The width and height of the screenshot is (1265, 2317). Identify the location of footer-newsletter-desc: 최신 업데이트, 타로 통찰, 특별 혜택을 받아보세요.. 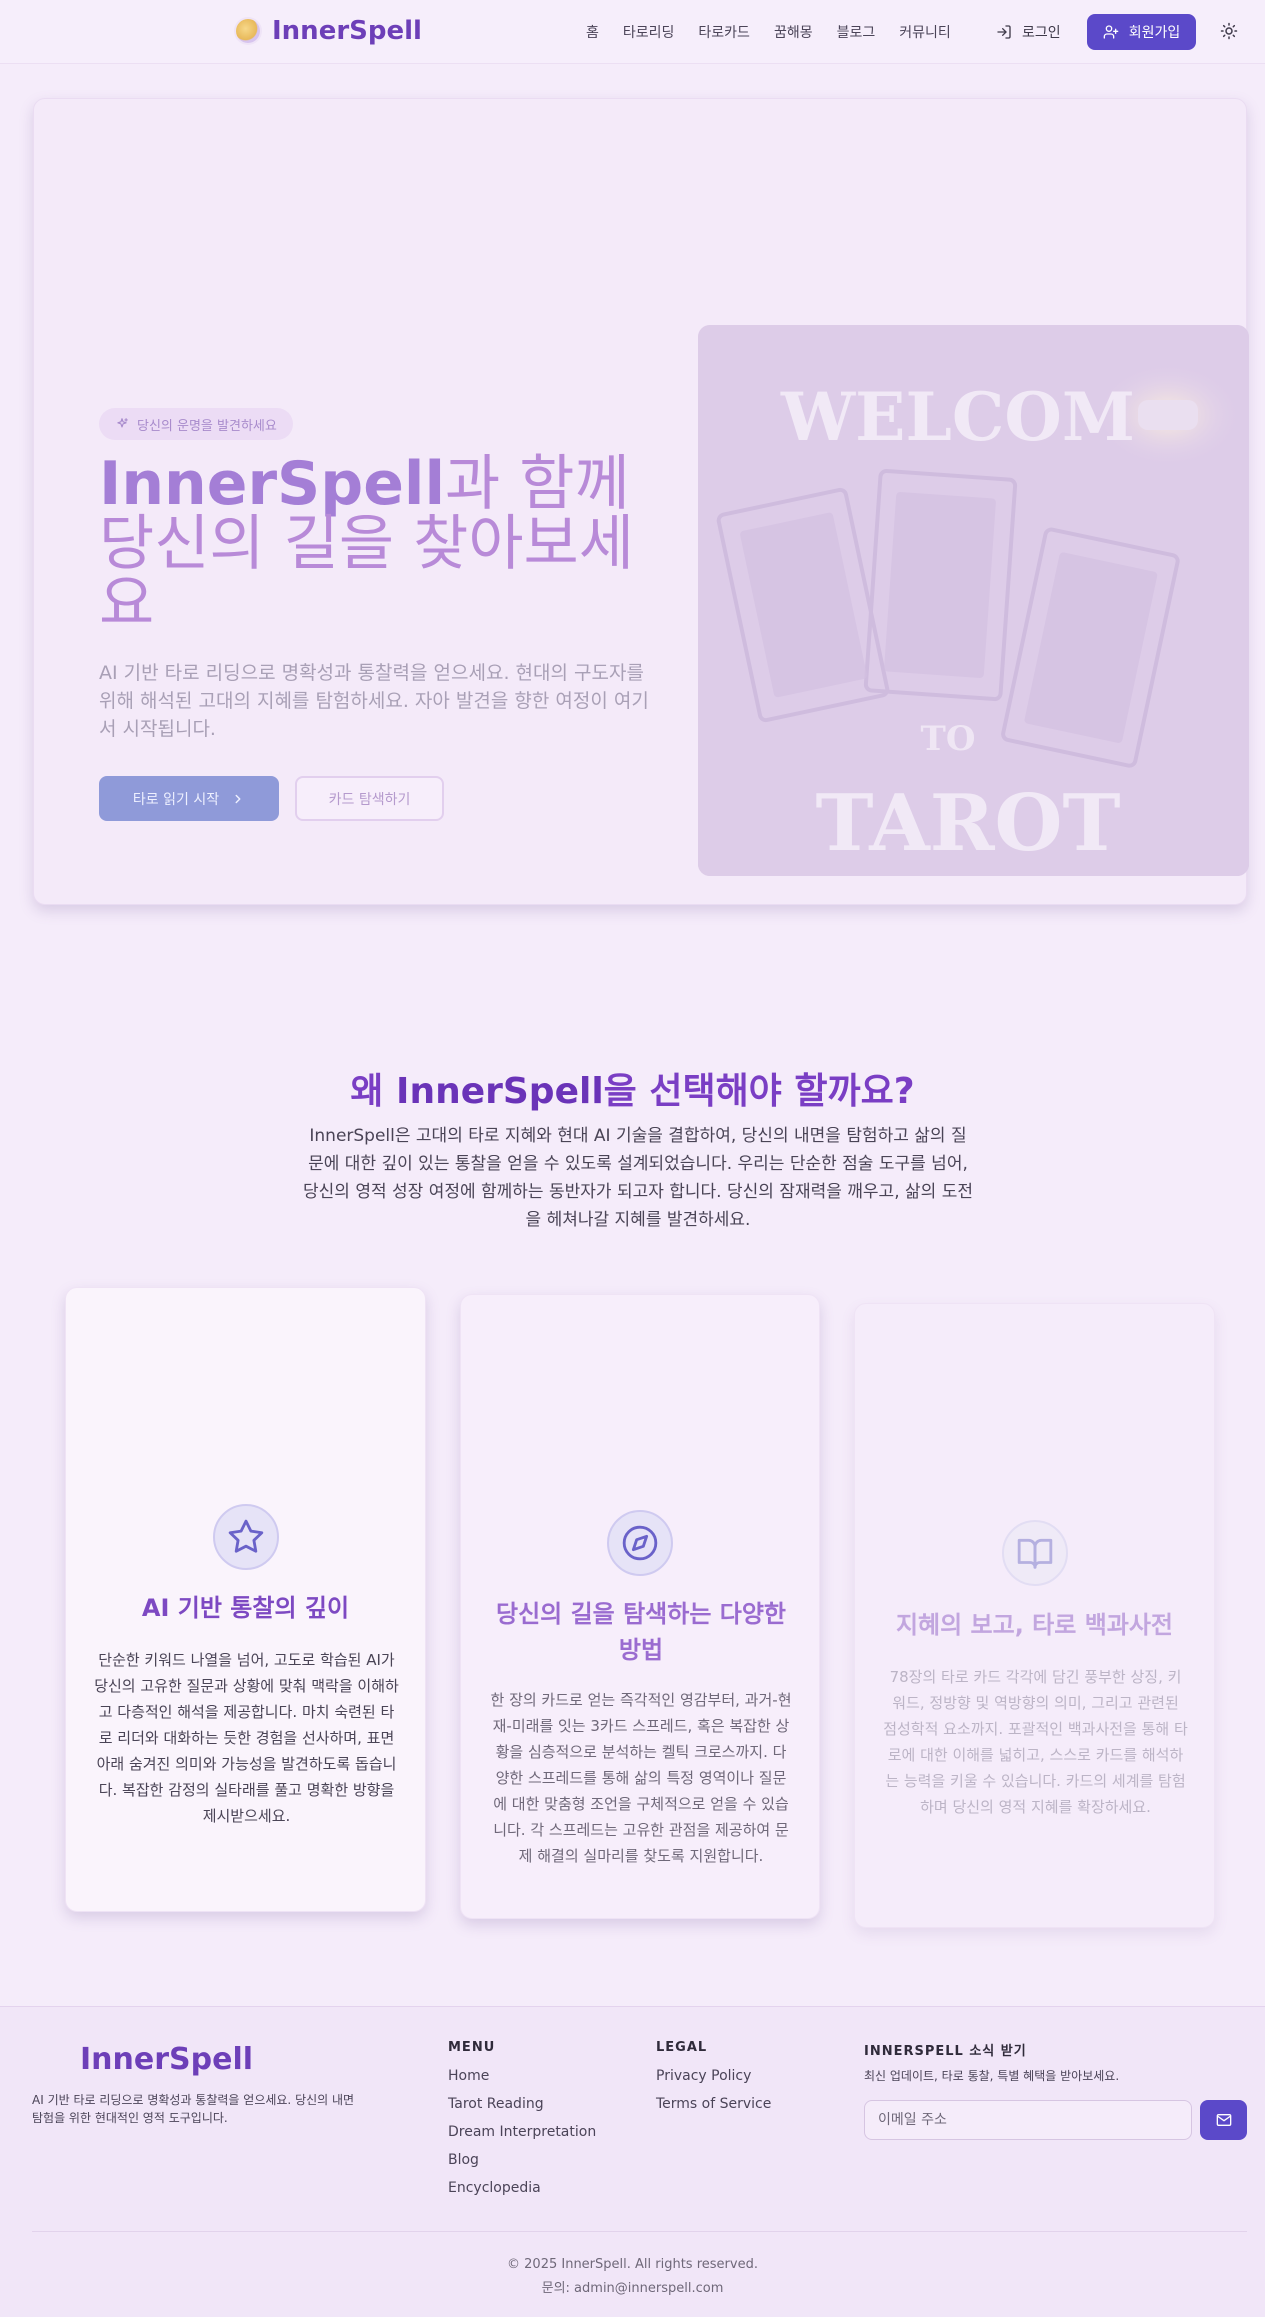
(992, 2076).